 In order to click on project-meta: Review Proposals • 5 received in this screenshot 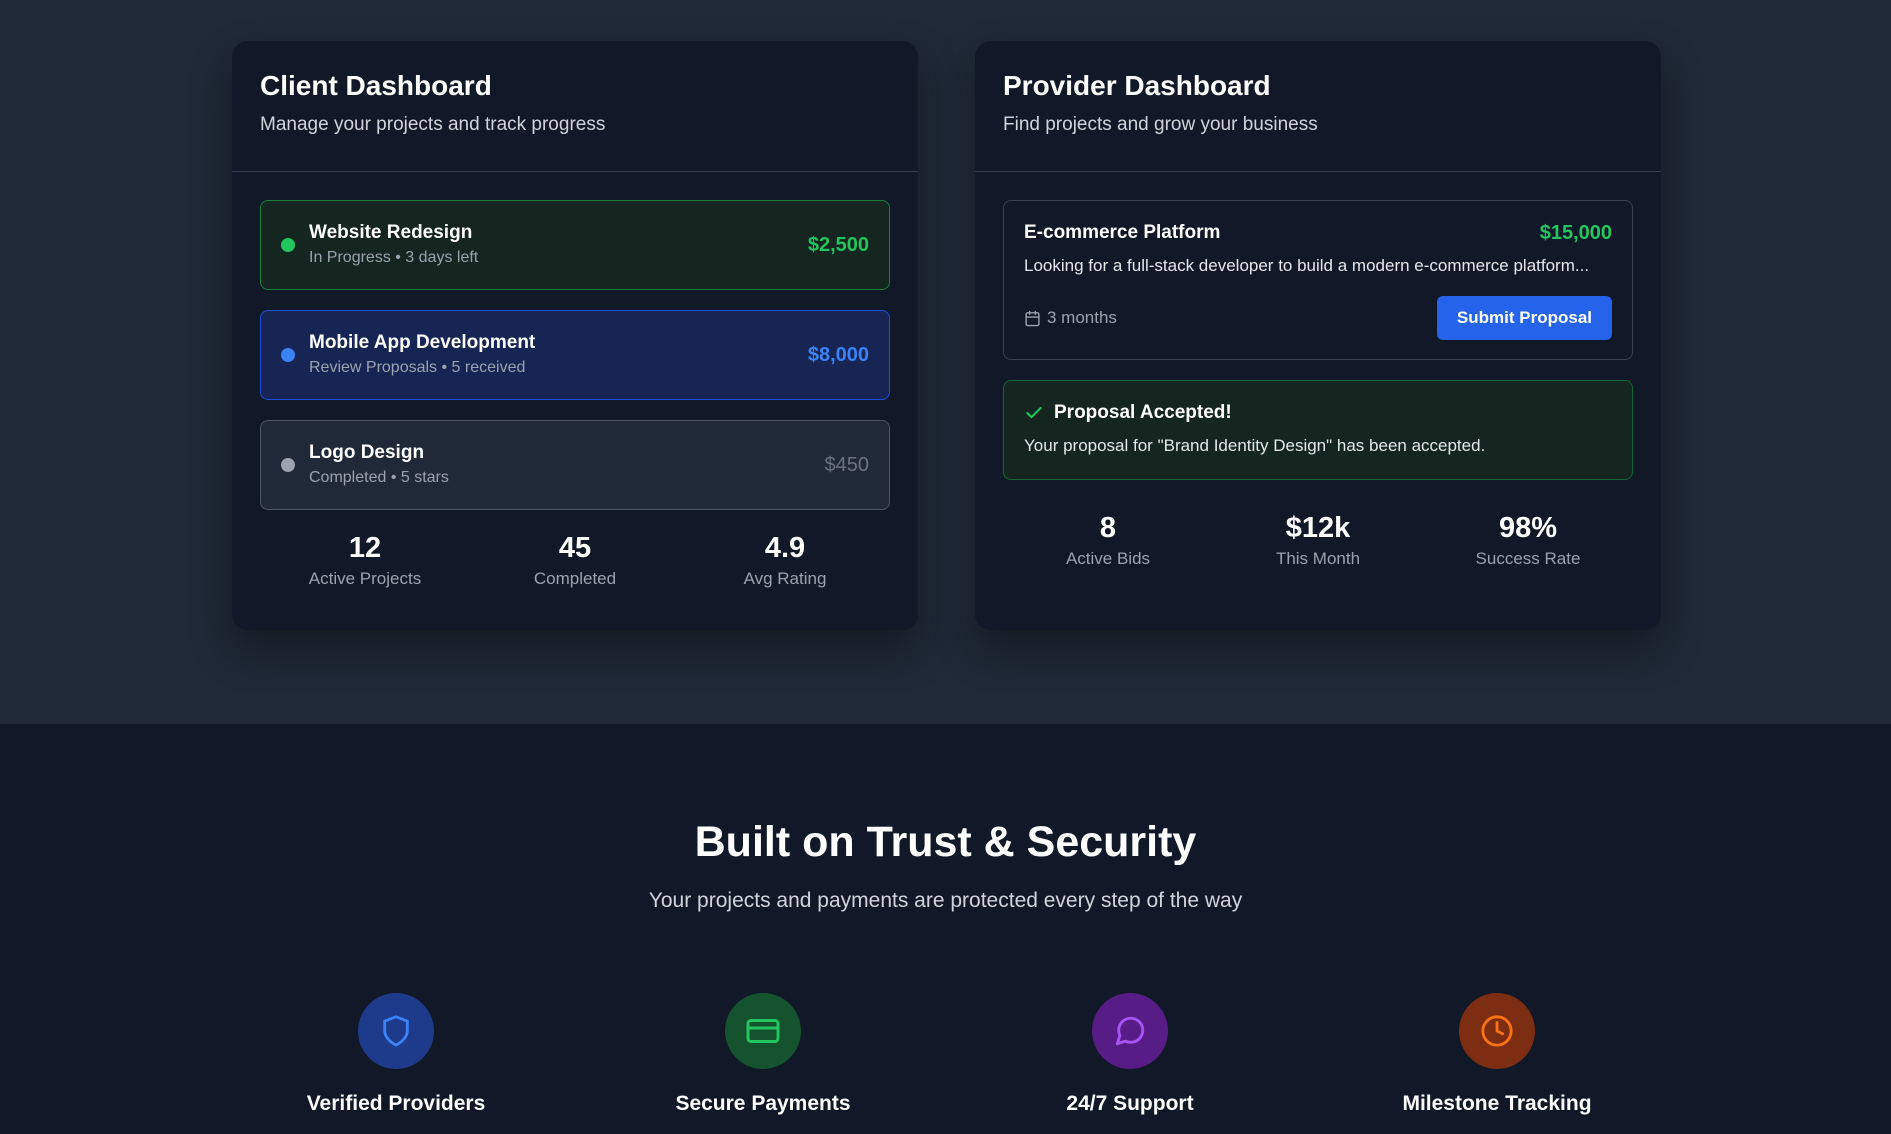, I will do `click(417, 367)`.